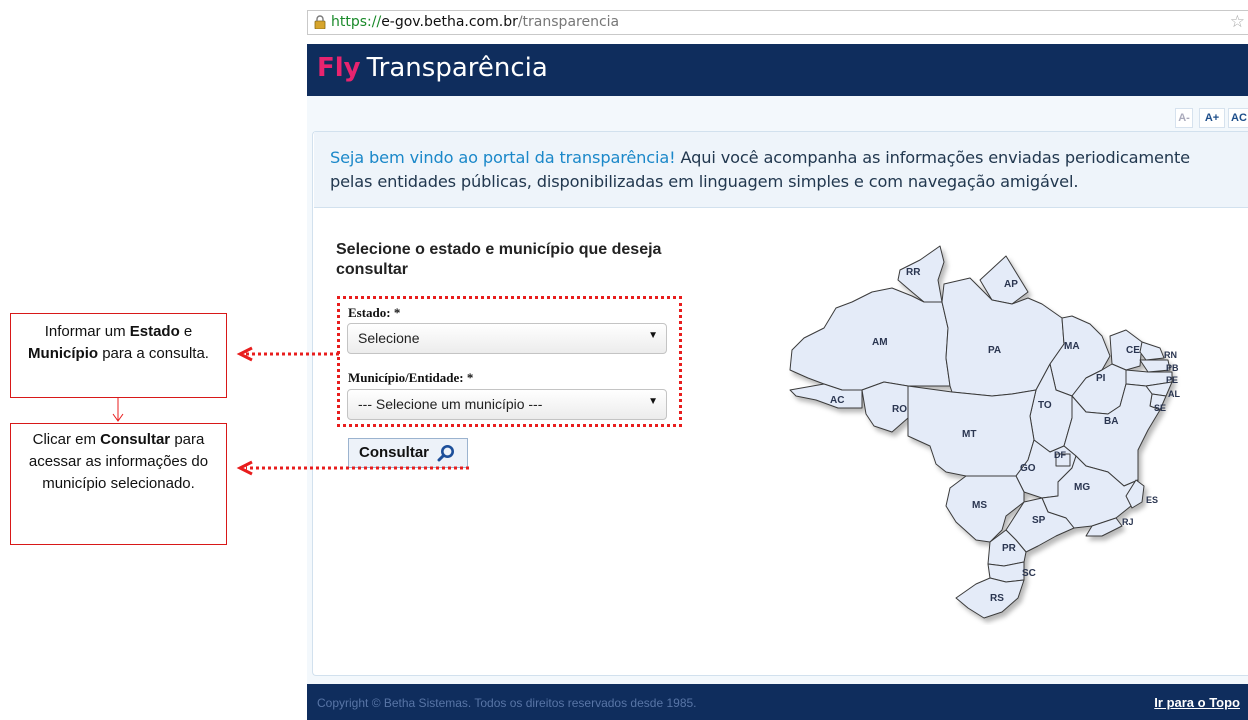 Image resolution: width=1248 pixels, height=720 pixels. What do you see at coordinates (450, 404) in the screenshot?
I see `municipio-select-value: --- Selecione um município ---` at bounding box center [450, 404].